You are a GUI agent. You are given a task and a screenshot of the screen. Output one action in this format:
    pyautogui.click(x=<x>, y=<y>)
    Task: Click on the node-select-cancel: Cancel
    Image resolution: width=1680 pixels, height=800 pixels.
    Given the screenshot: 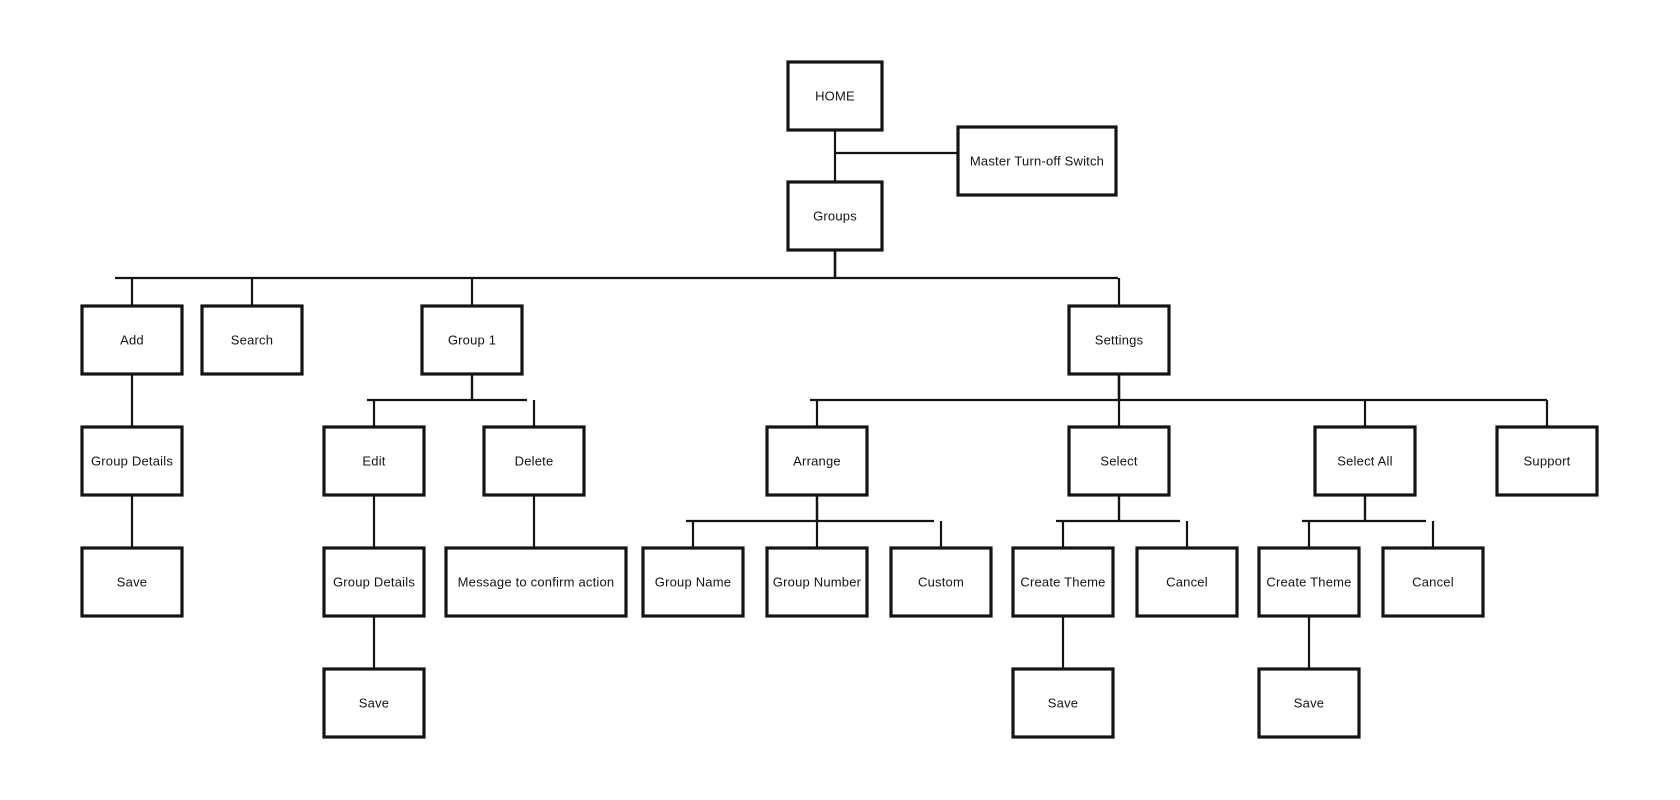 What is the action you would take?
    pyautogui.click(x=1187, y=582)
    